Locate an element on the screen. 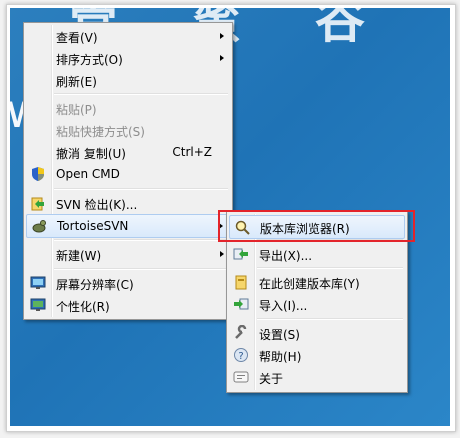  menu-item-label: 排序方式(O) is located at coordinates (89, 60).